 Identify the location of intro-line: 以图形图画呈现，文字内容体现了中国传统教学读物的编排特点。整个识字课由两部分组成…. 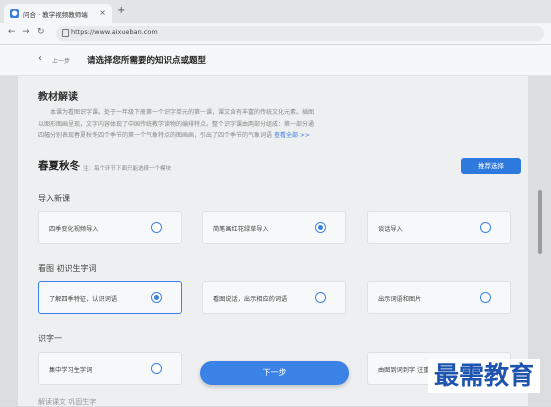
(176, 124).